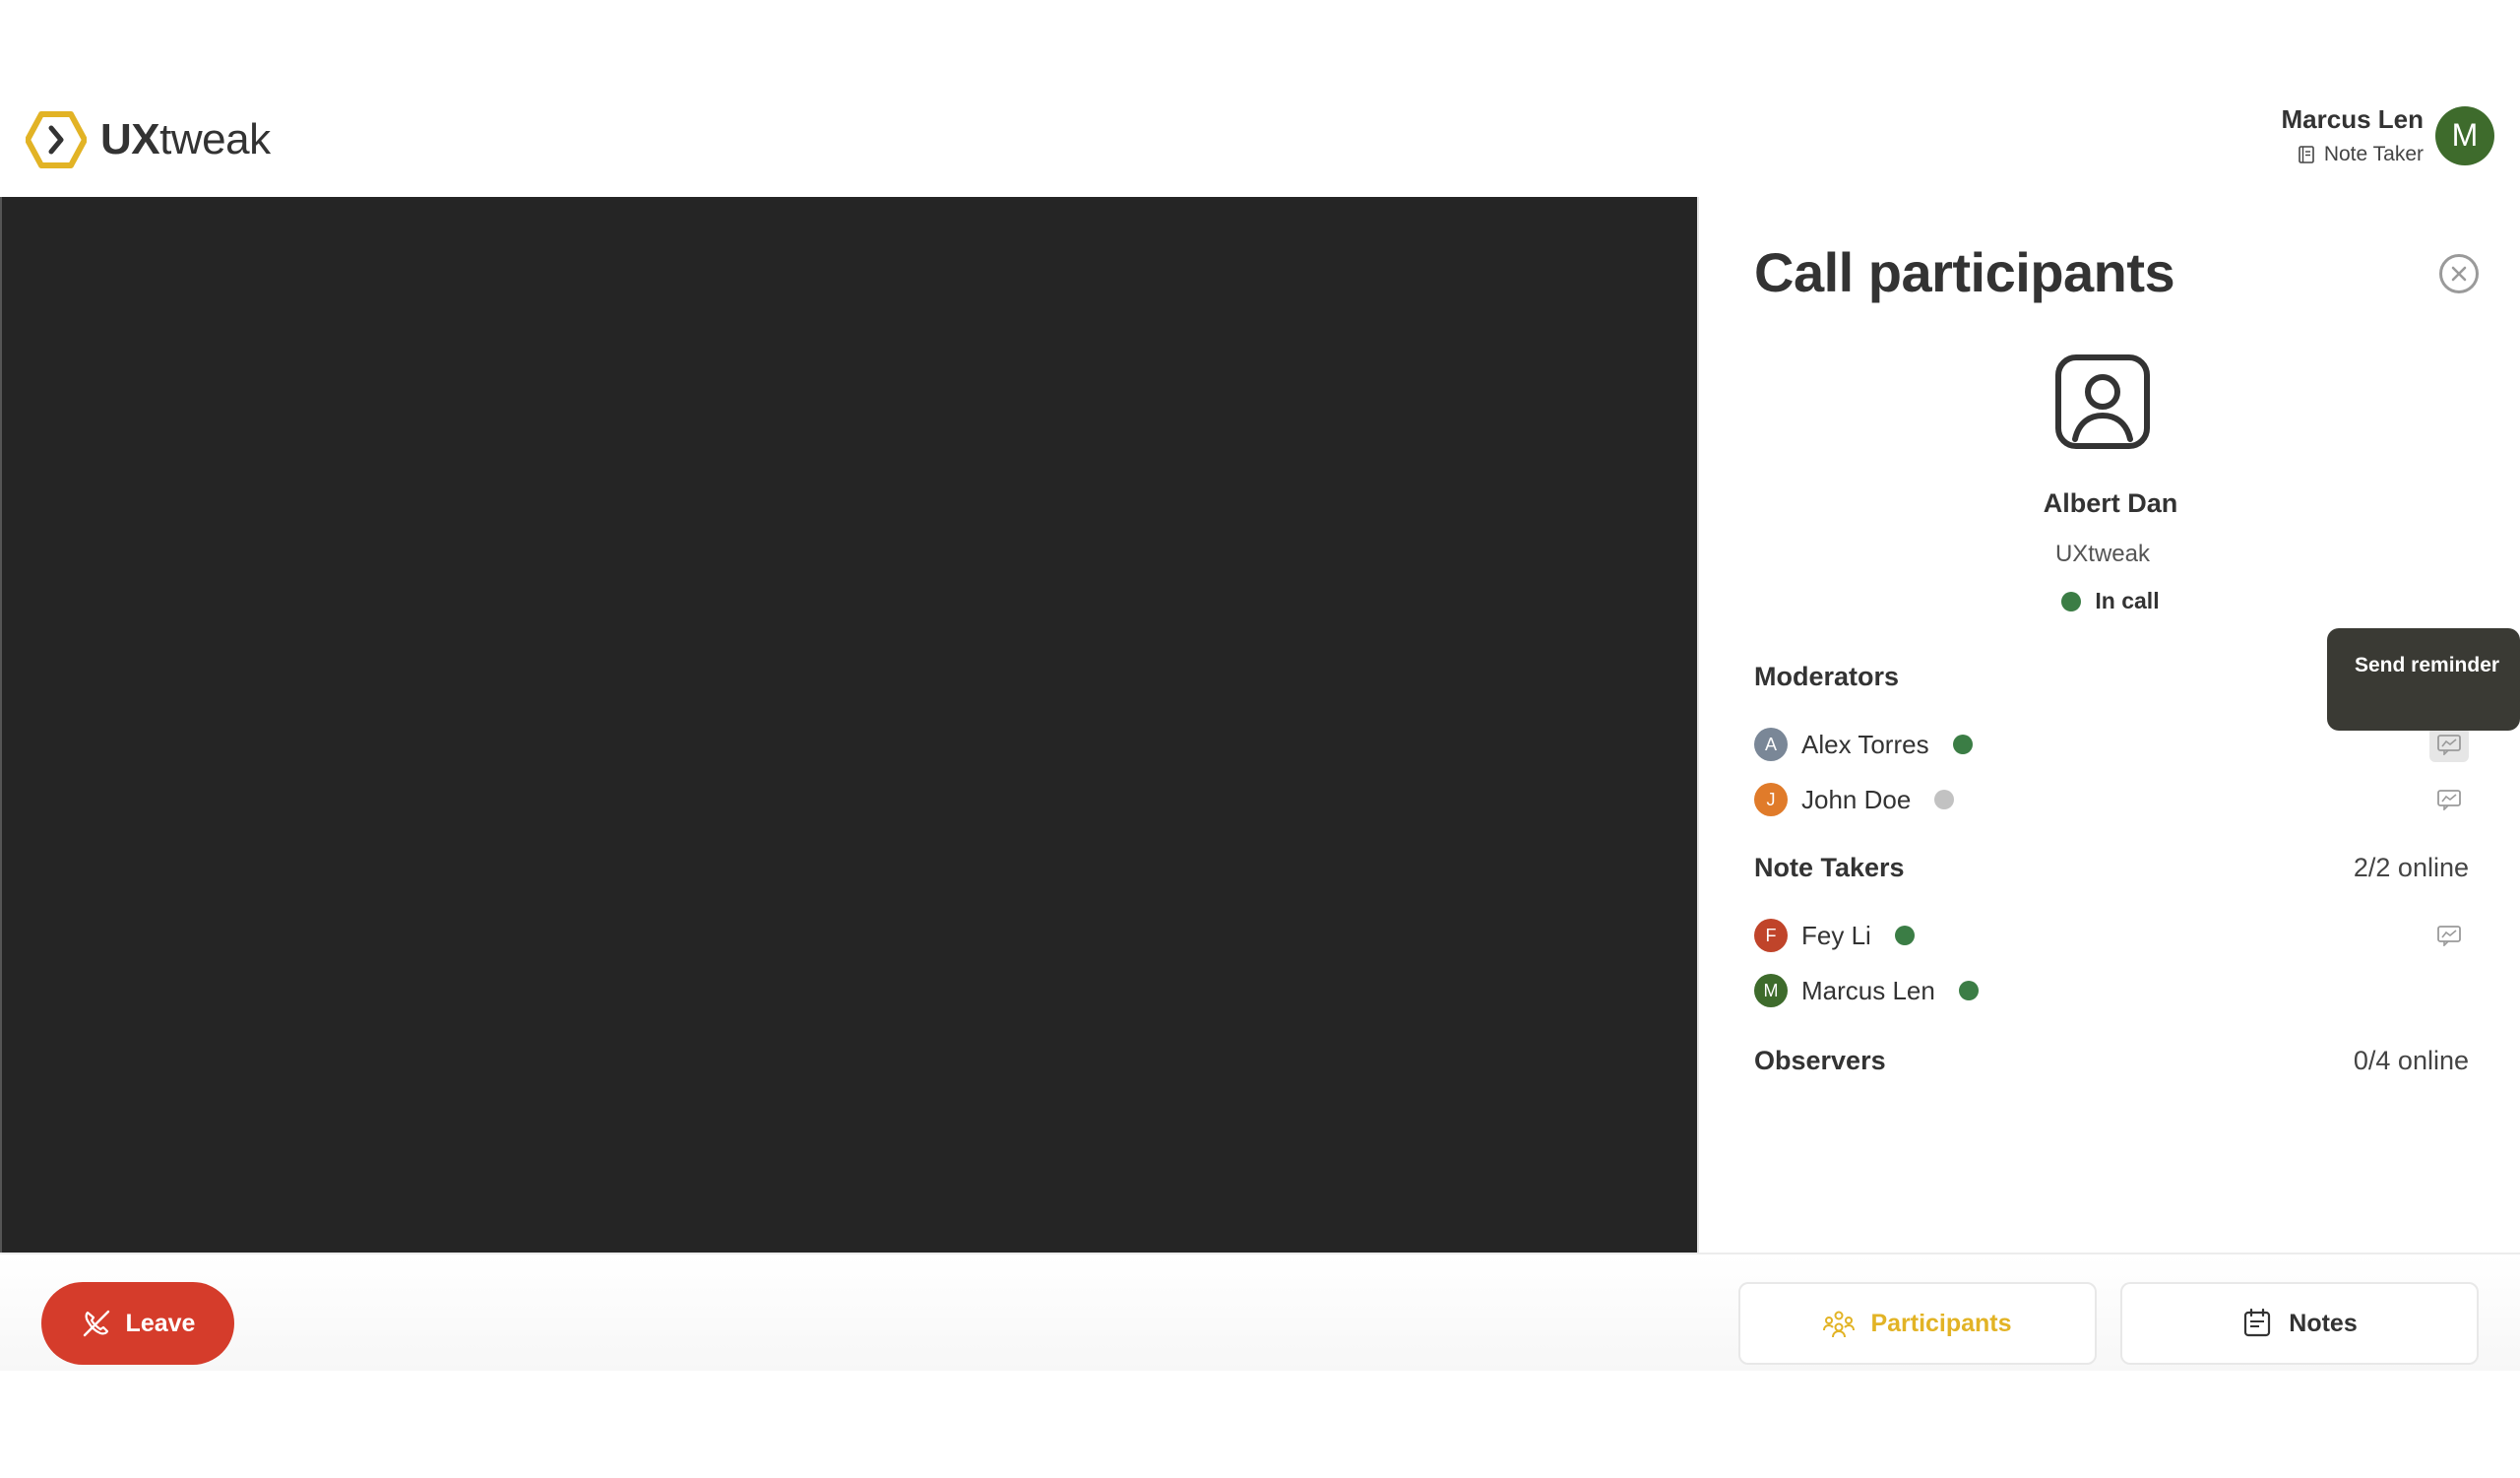 This screenshot has width=2520, height=1478. I want to click on notes-tab-label: Notes, so click(2323, 1323).